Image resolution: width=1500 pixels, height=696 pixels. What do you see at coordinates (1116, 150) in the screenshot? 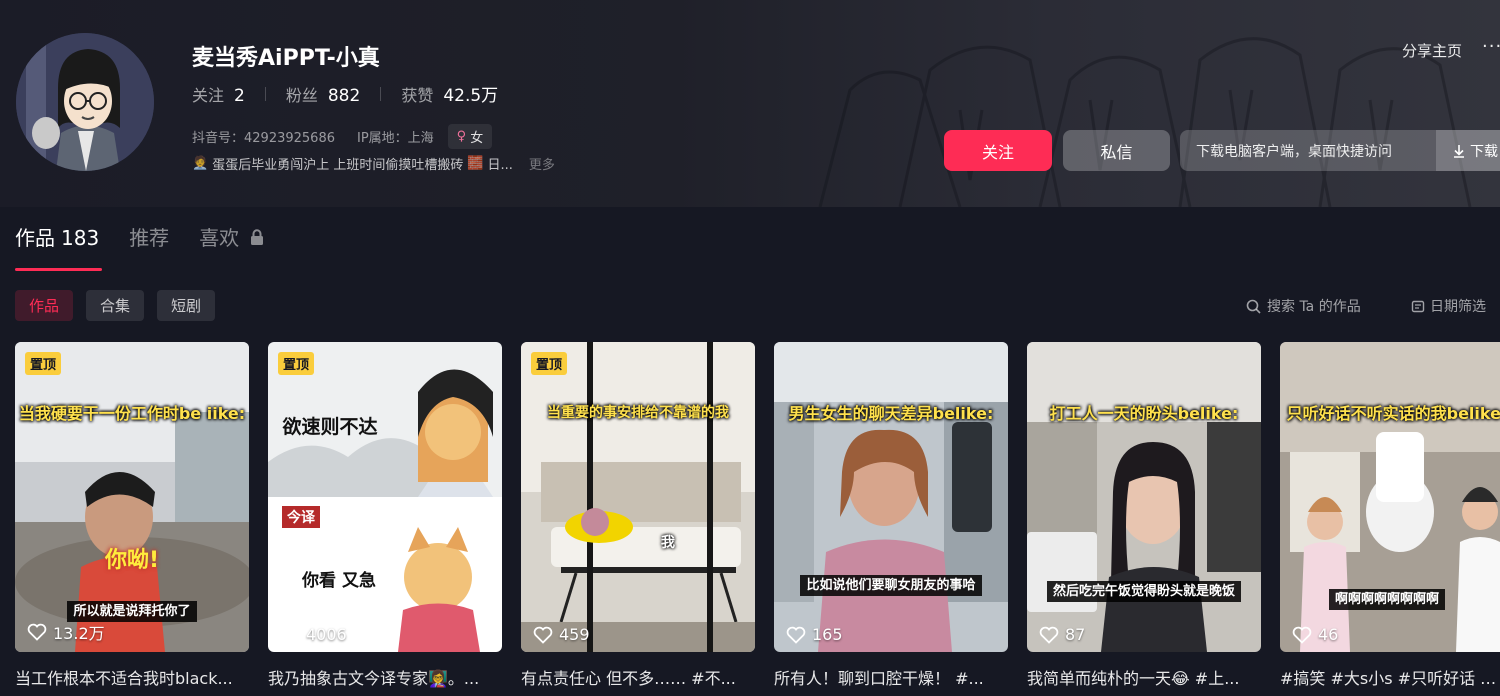
I see `message-button: 私信` at bounding box center [1116, 150].